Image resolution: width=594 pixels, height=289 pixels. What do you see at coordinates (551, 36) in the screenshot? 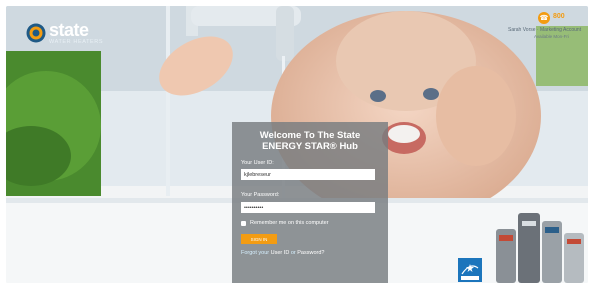
I see `contact-hours: Available Mon-Fri` at bounding box center [551, 36].